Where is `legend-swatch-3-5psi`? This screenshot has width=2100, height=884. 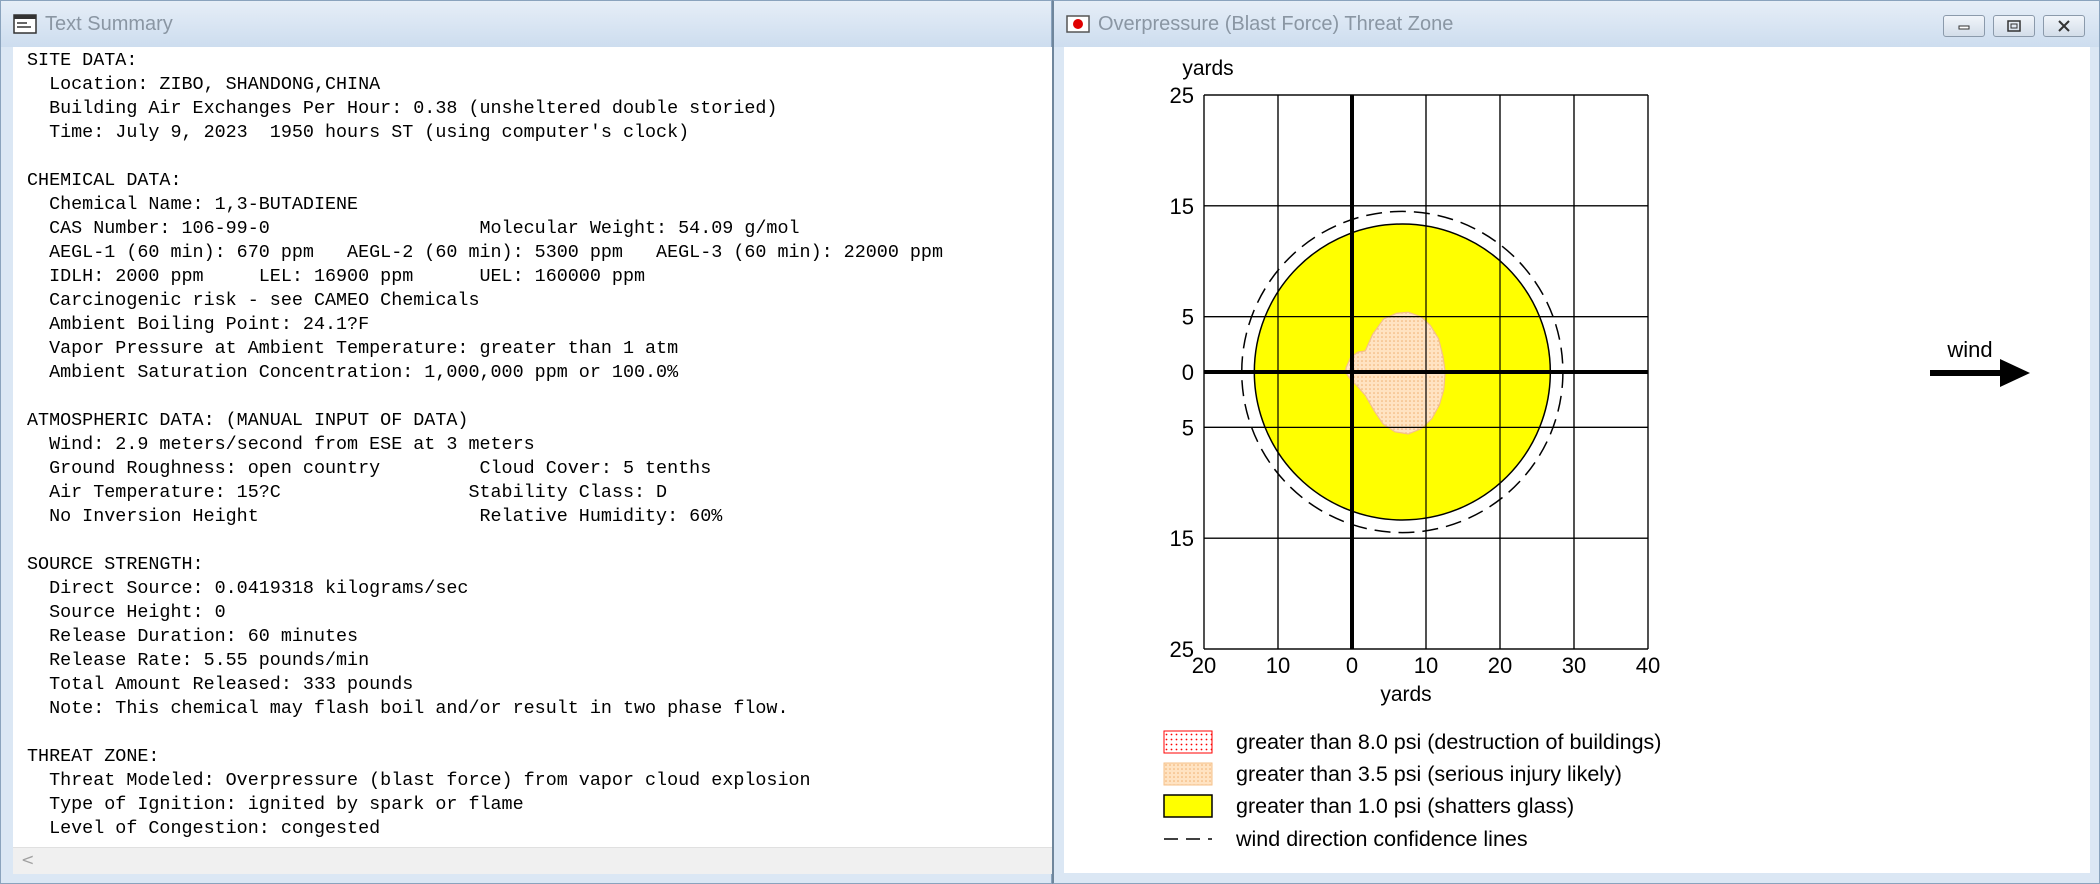
legend-swatch-3-5psi is located at coordinates (1188, 774).